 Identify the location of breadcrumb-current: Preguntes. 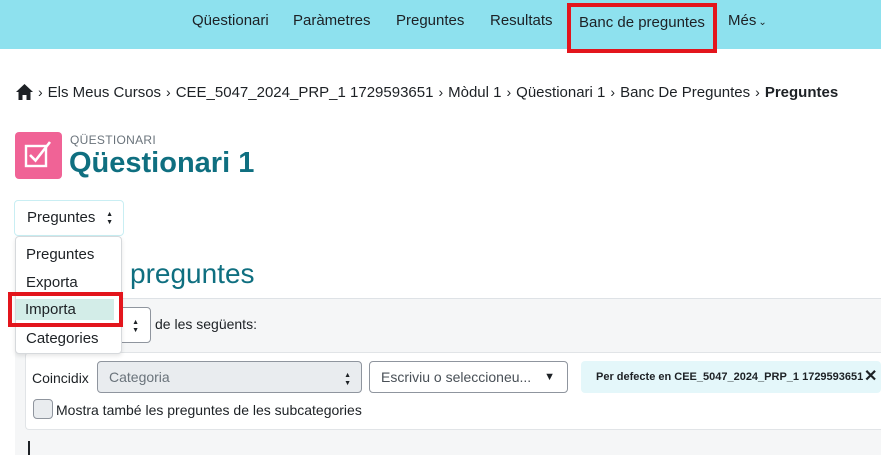
(801, 92).